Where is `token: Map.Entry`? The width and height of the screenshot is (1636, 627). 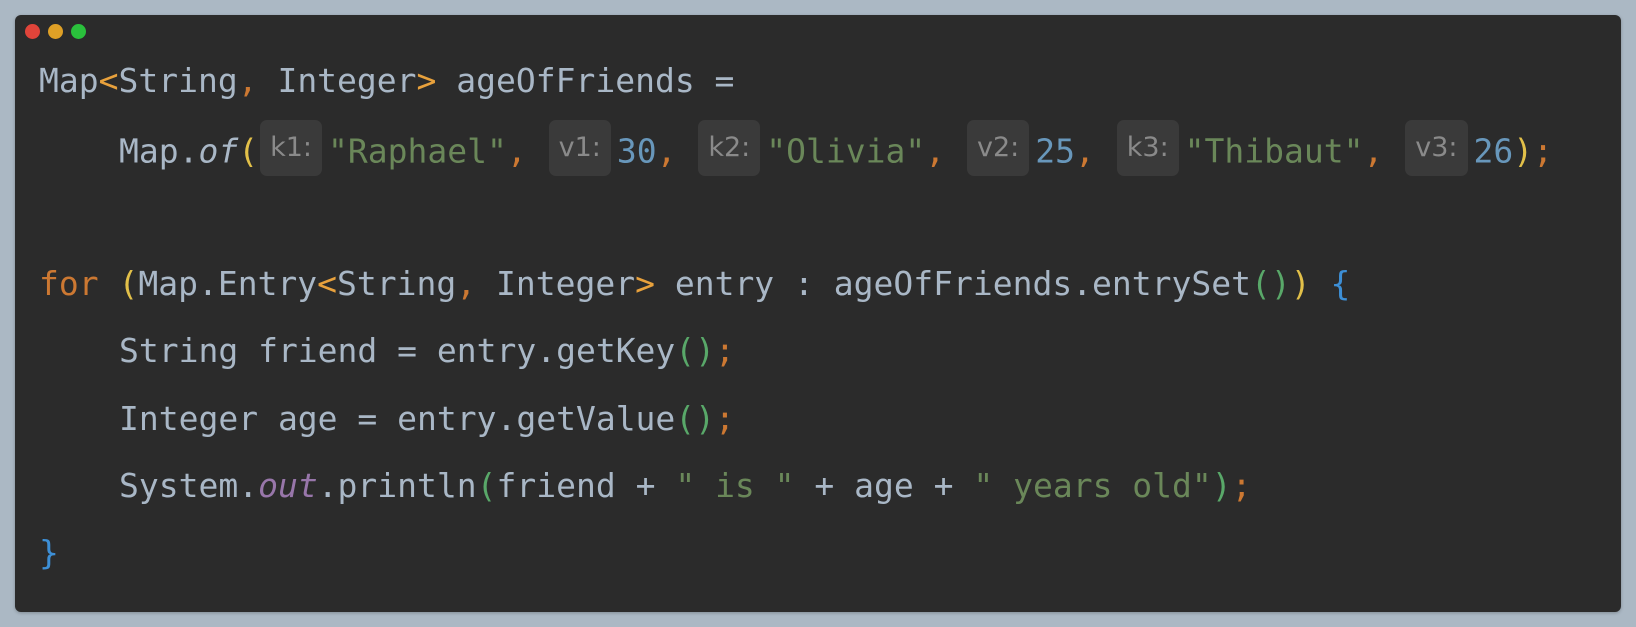
token: Map.Entry is located at coordinates (228, 283).